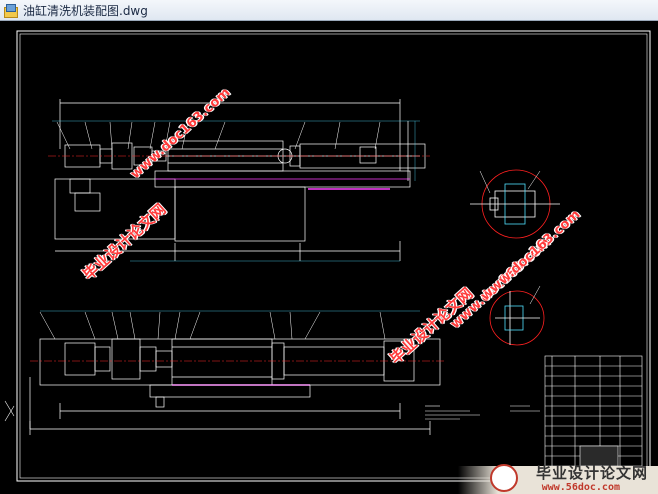  Describe the element at coordinates (591, 473) in the screenshot. I see `watermark-footer-title: 毕业设计论文网` at that location.